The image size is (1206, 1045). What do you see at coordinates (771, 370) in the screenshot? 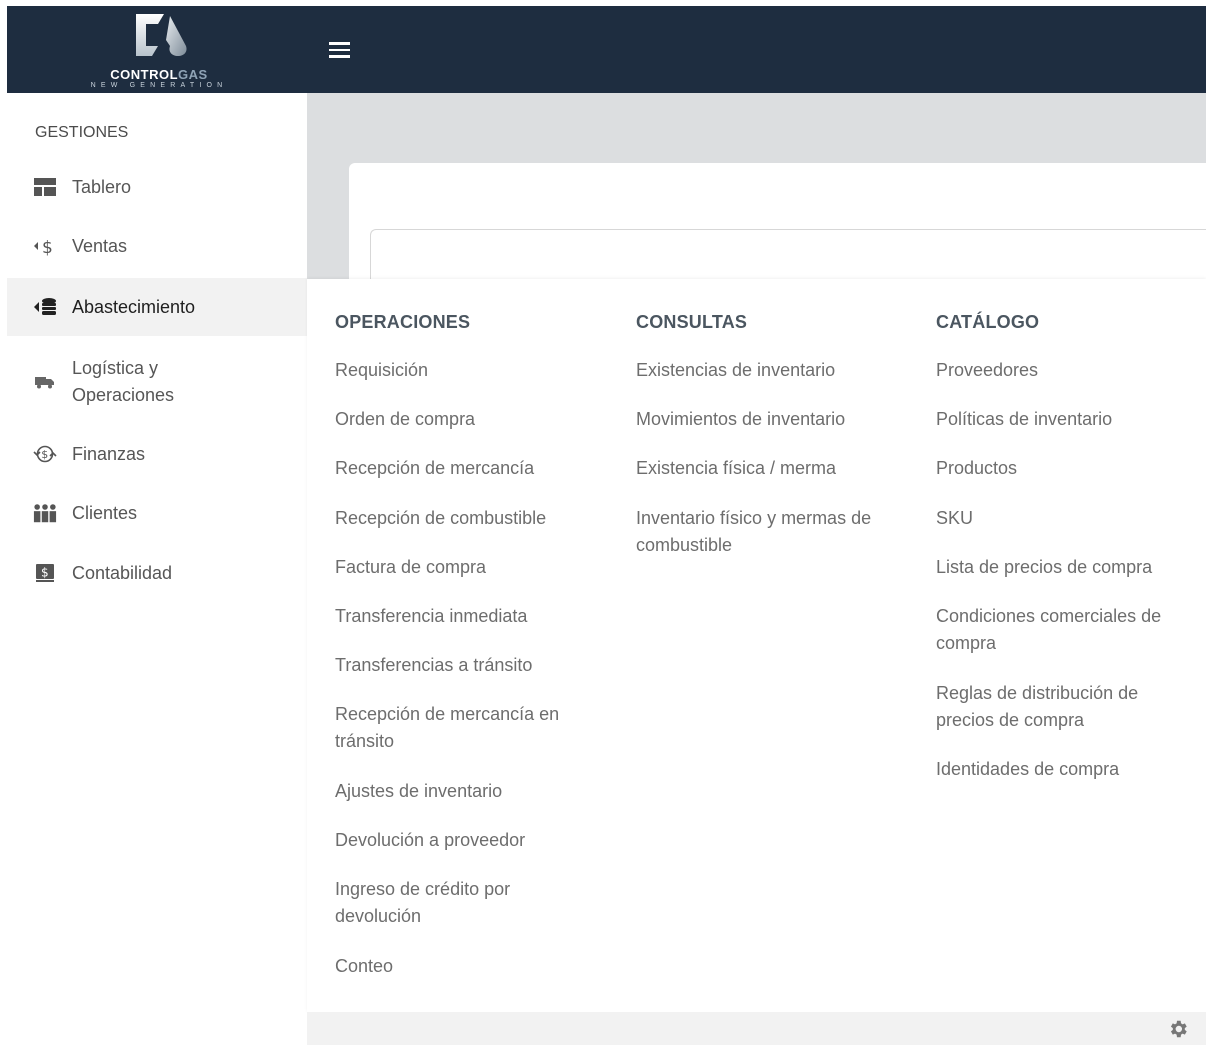
I see `menu-link-existencias-inventario: Existencias de inventario` at bounding box center [771, 370].